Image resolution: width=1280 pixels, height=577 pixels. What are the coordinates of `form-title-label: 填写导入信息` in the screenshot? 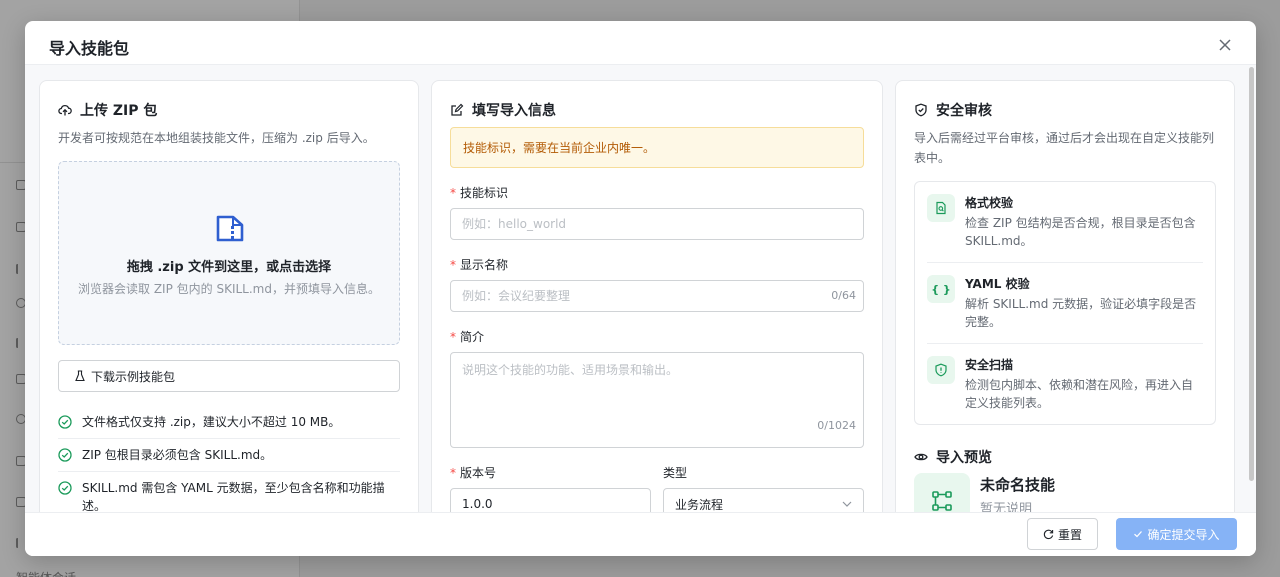 It's located at (514, 111).